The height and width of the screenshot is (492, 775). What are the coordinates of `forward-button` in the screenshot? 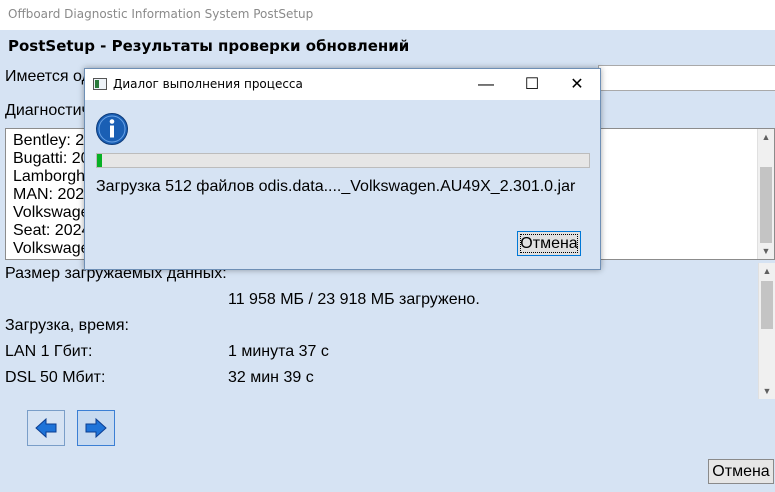 It's located at (96, 428).